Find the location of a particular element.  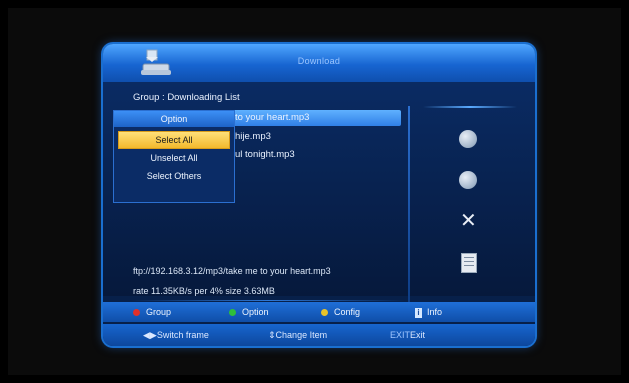

left-right-arrows-icon: ◀▶ is located at coordinates (150, 335).